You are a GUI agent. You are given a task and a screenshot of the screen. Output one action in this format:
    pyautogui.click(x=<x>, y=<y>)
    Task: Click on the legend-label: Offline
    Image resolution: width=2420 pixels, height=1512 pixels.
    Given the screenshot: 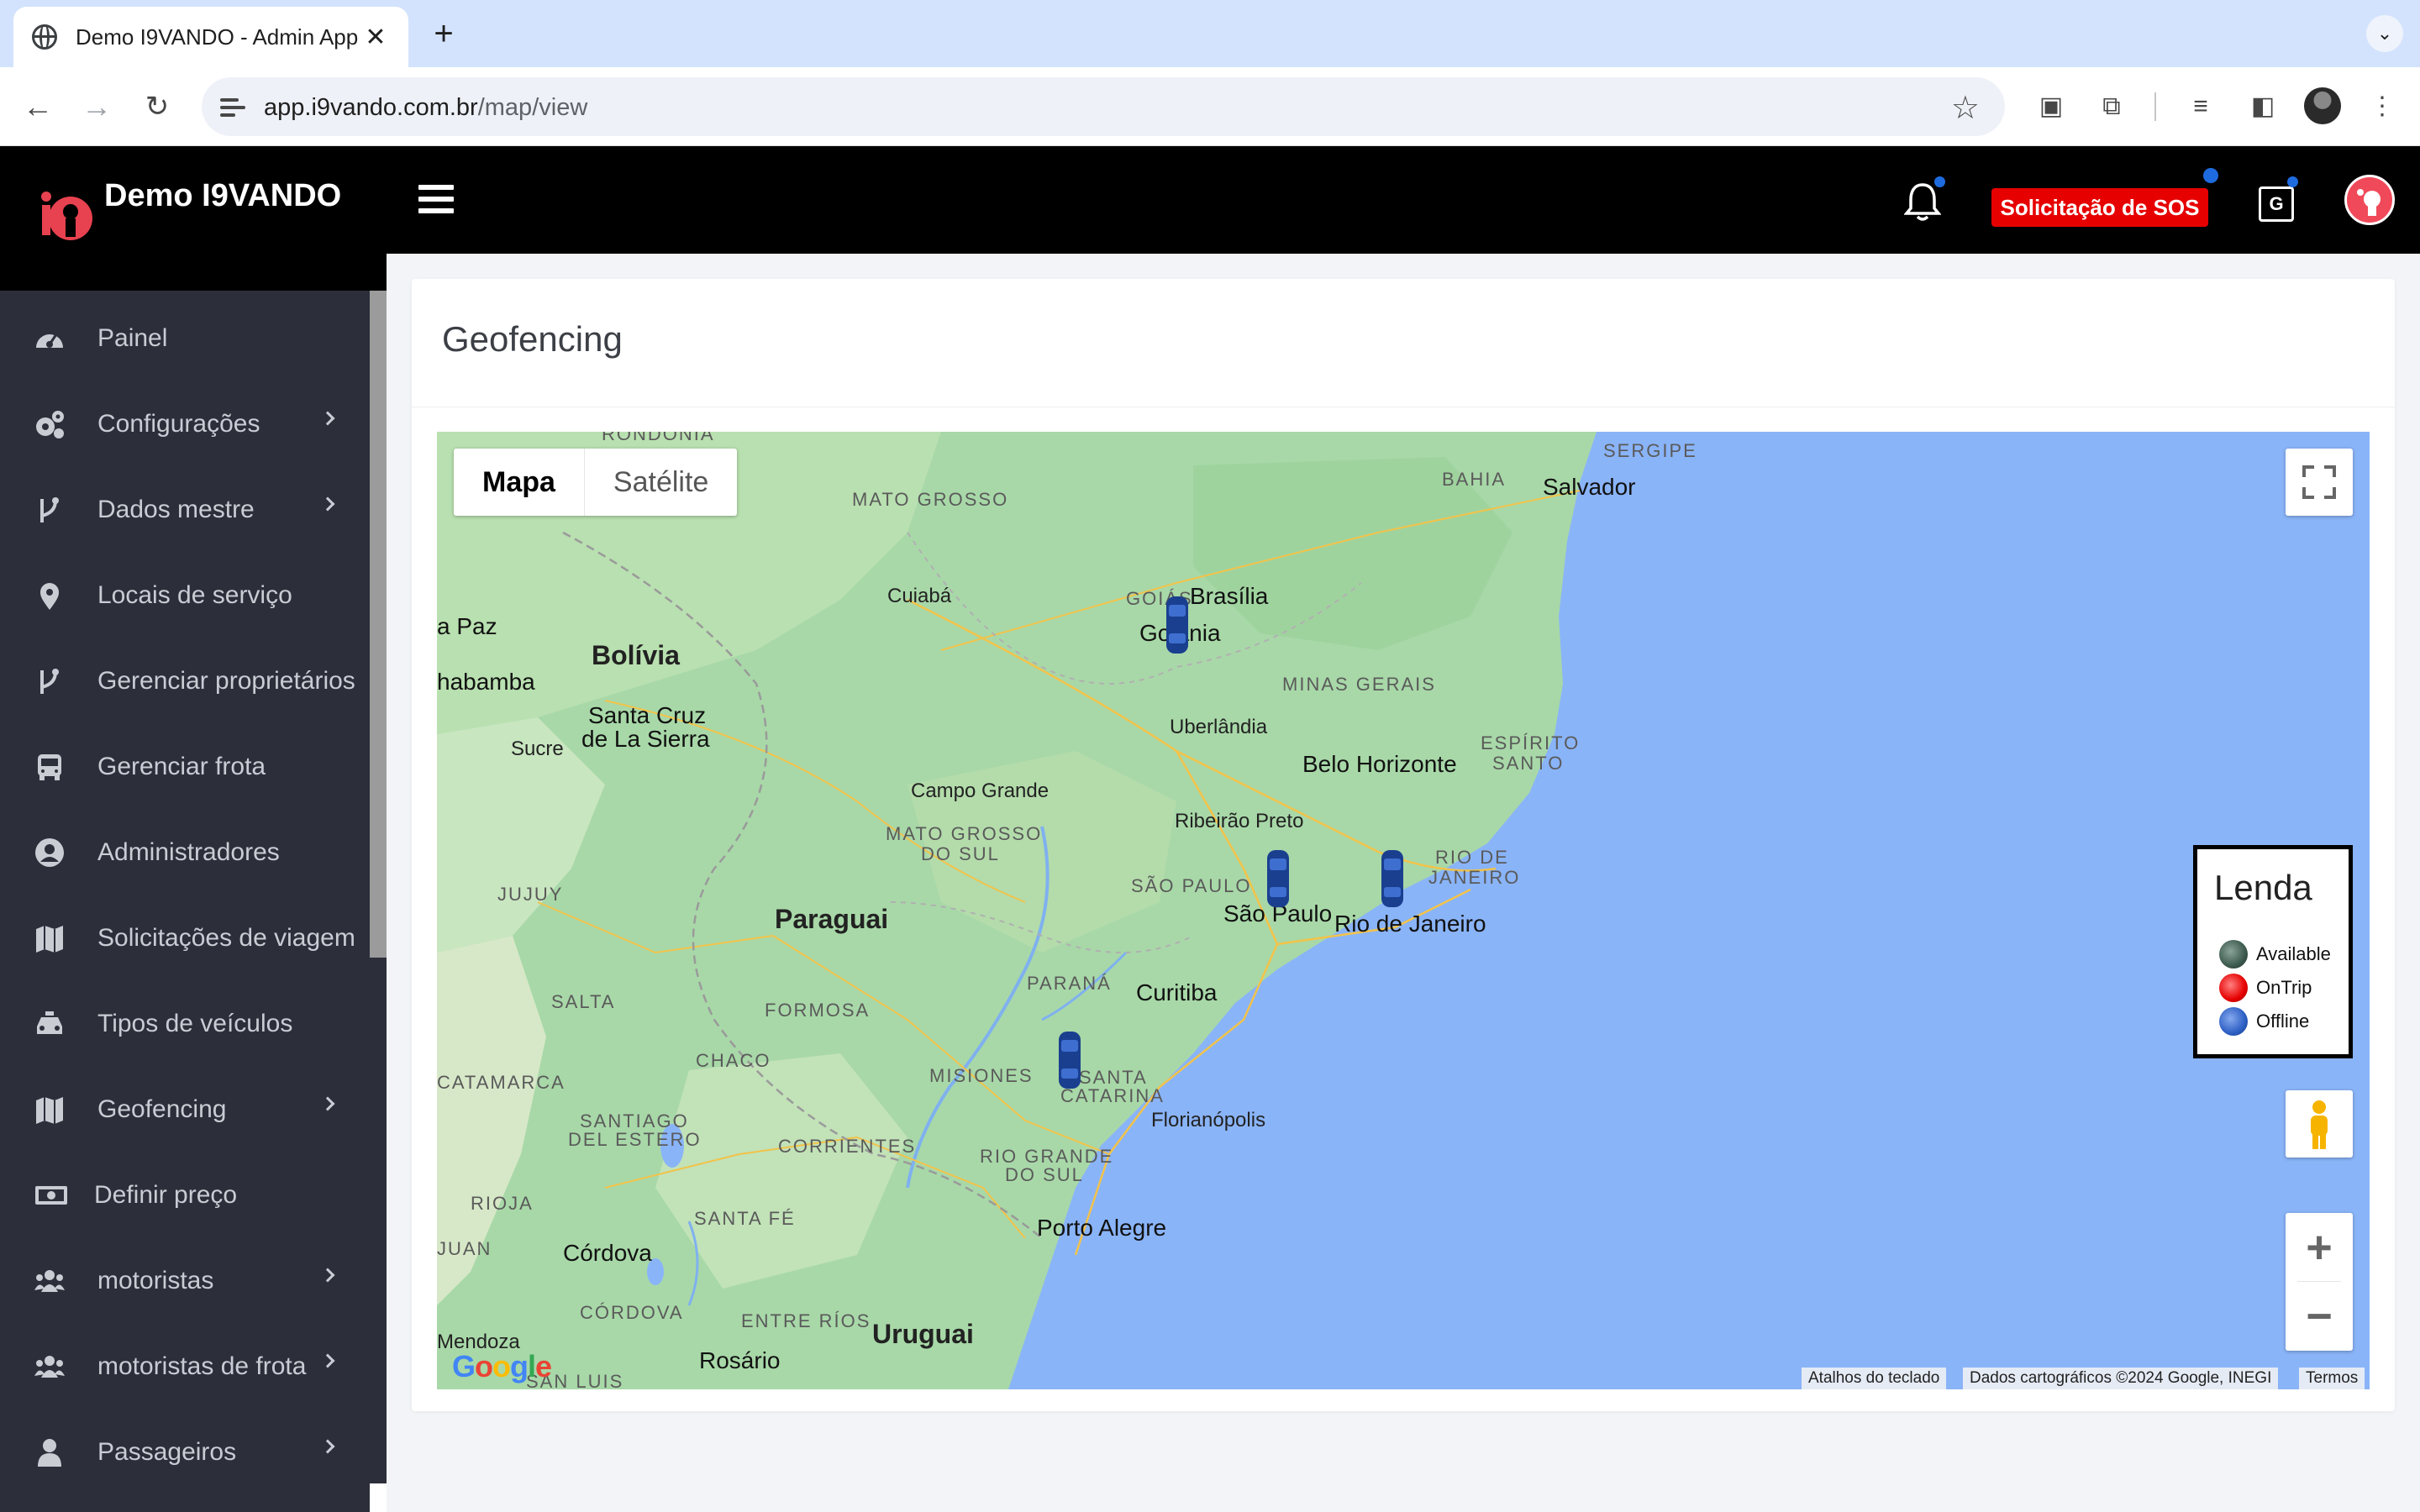 What is the action you would take?
    pyautogui.click(x=2283, y=1021)
    